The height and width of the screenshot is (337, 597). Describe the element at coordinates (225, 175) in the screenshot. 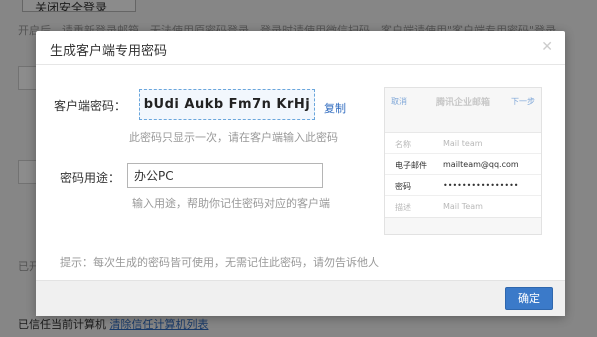

I see `purpose-input` at that location.